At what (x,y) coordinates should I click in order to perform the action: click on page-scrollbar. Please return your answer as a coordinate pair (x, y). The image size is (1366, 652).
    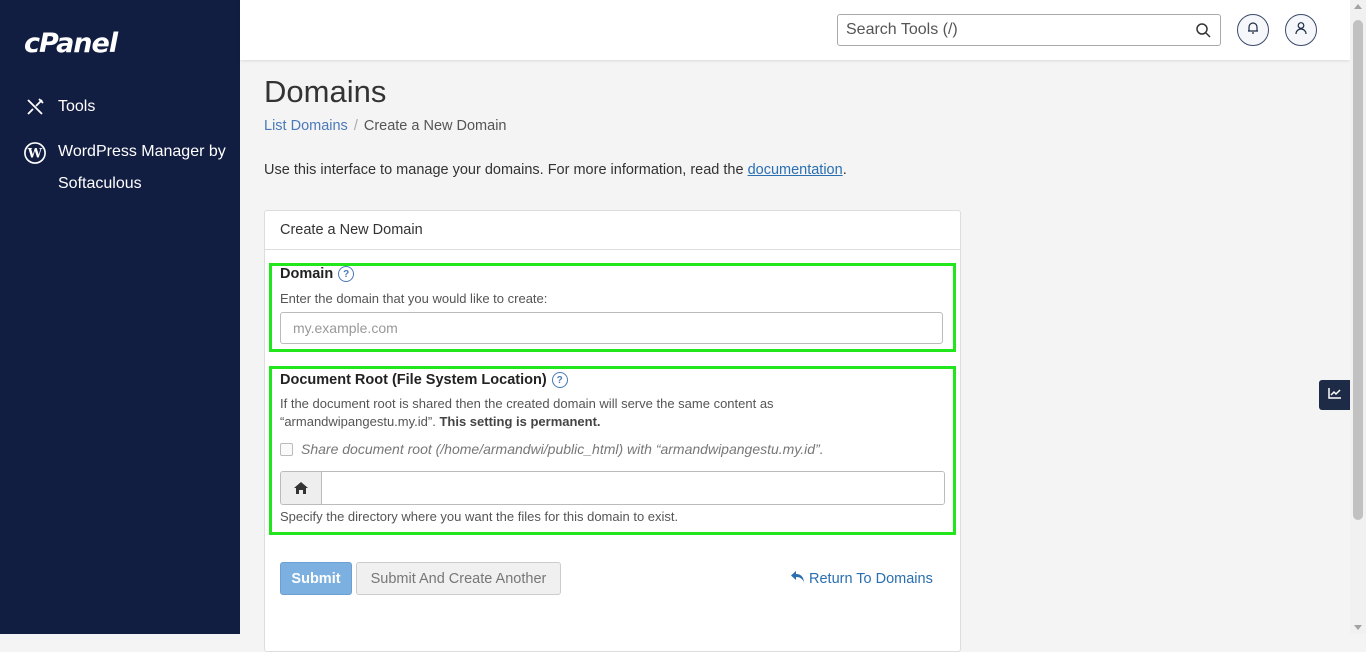
    Looking at the image, I should click on (1358, 317).